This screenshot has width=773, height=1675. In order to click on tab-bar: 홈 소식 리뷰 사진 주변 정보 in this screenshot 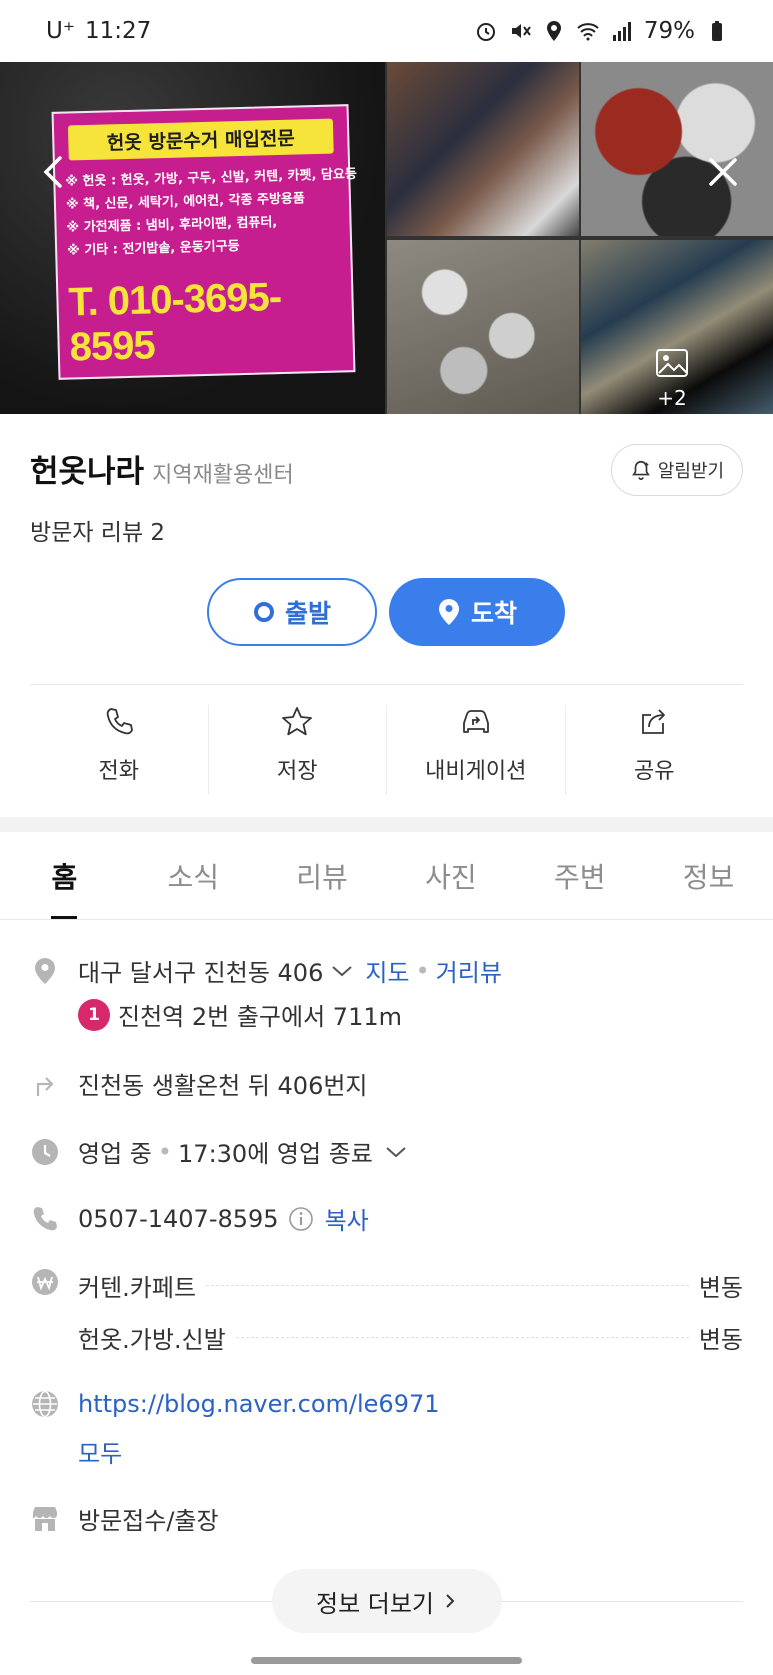, I will do `click(386, 876)`.